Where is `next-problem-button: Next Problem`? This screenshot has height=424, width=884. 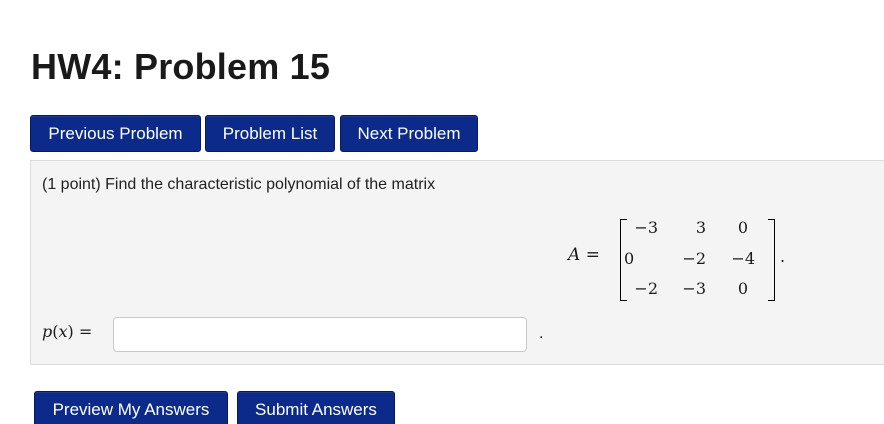 next-problem-button: Next Problem is located at coordinates (409, 133).